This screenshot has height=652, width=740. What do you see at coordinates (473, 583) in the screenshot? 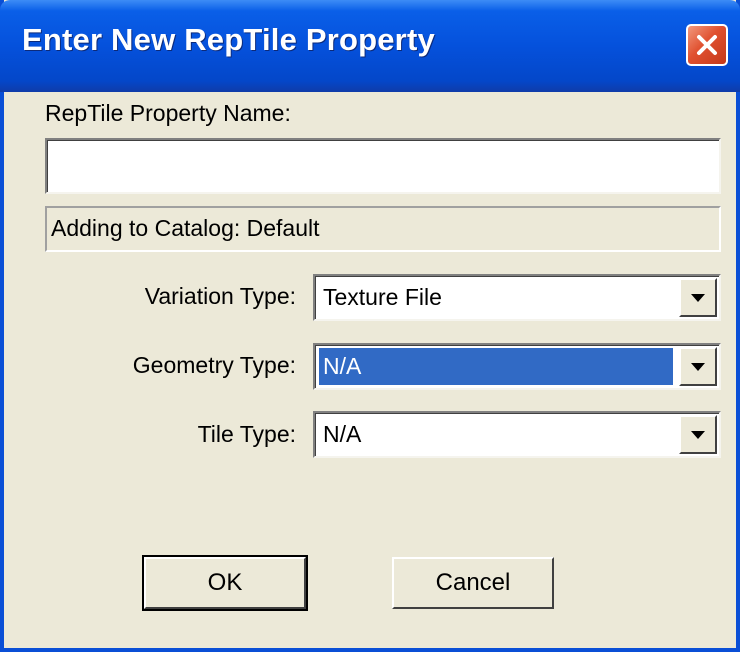
I see `cancel-button: Cancel` at bounding box center [473, 583].